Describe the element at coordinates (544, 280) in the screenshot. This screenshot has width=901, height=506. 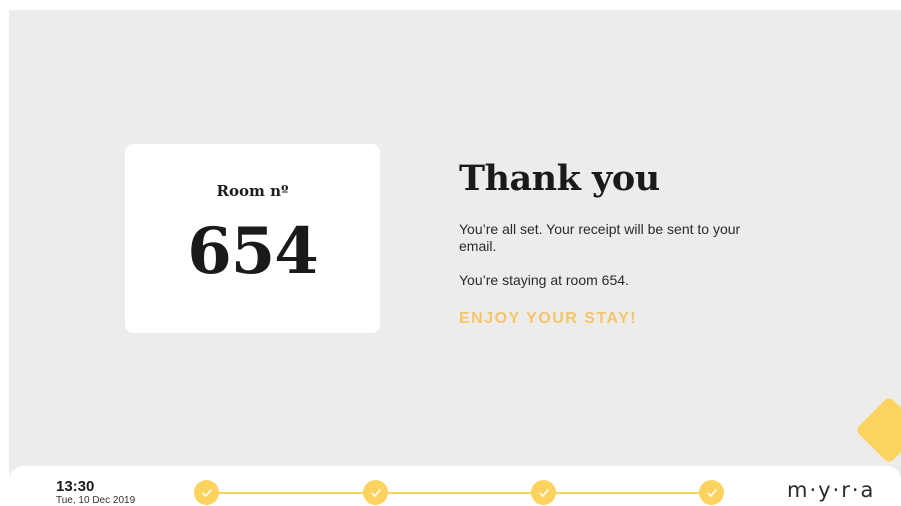
I see `room-message: You’re staying at room 654.` at that location.